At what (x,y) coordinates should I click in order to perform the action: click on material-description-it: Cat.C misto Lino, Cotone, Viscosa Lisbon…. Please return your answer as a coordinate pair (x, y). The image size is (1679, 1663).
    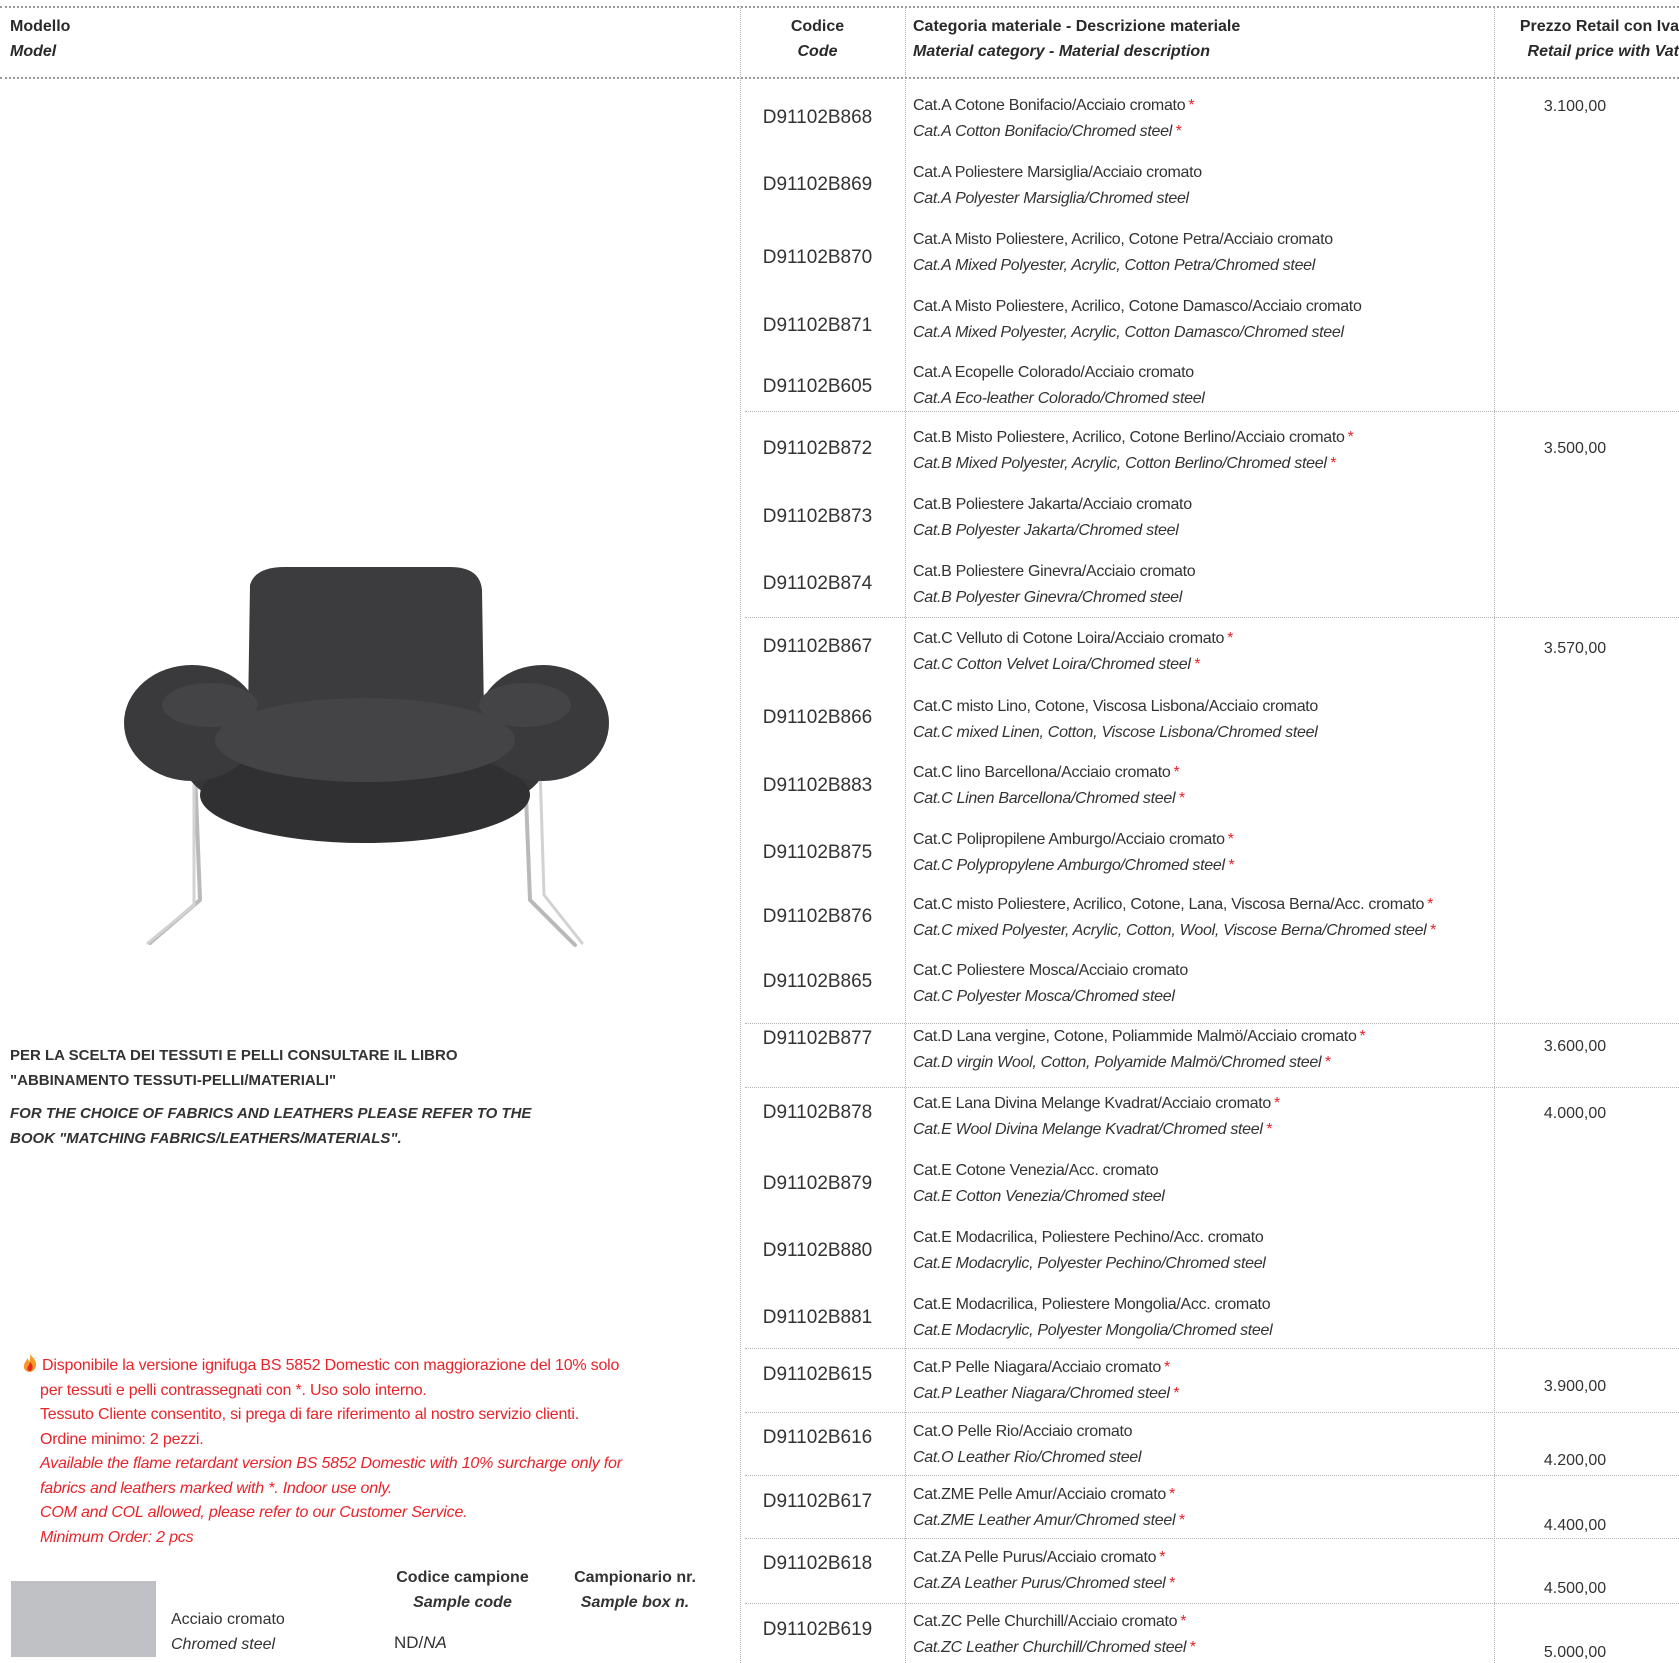
    Looking at the image, I should click on (1116, 706).